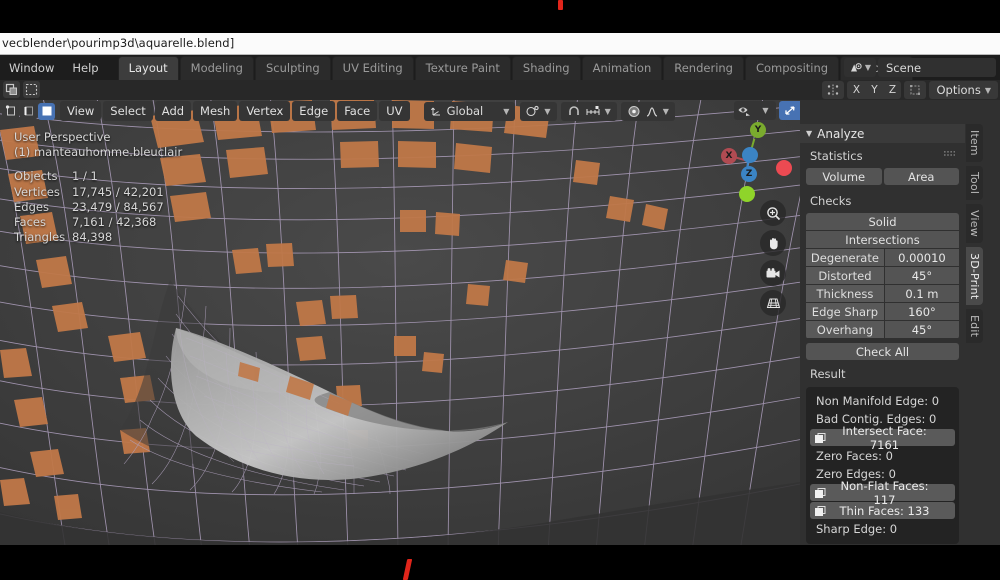  What do you see at coordinates (874, 90) in the screenshot?
I see `mirror-axis-y: Y` at bounding box center [874, 90].